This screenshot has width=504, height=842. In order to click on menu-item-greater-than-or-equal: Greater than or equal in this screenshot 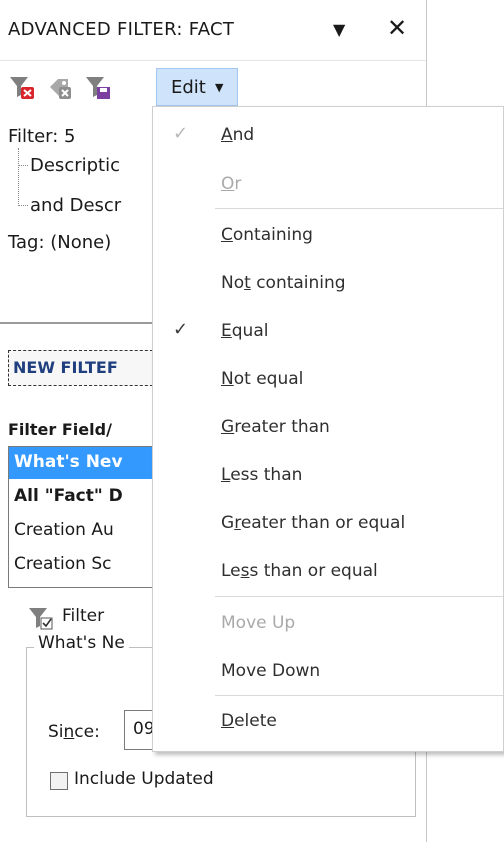, I will do `click(328, 523)`.